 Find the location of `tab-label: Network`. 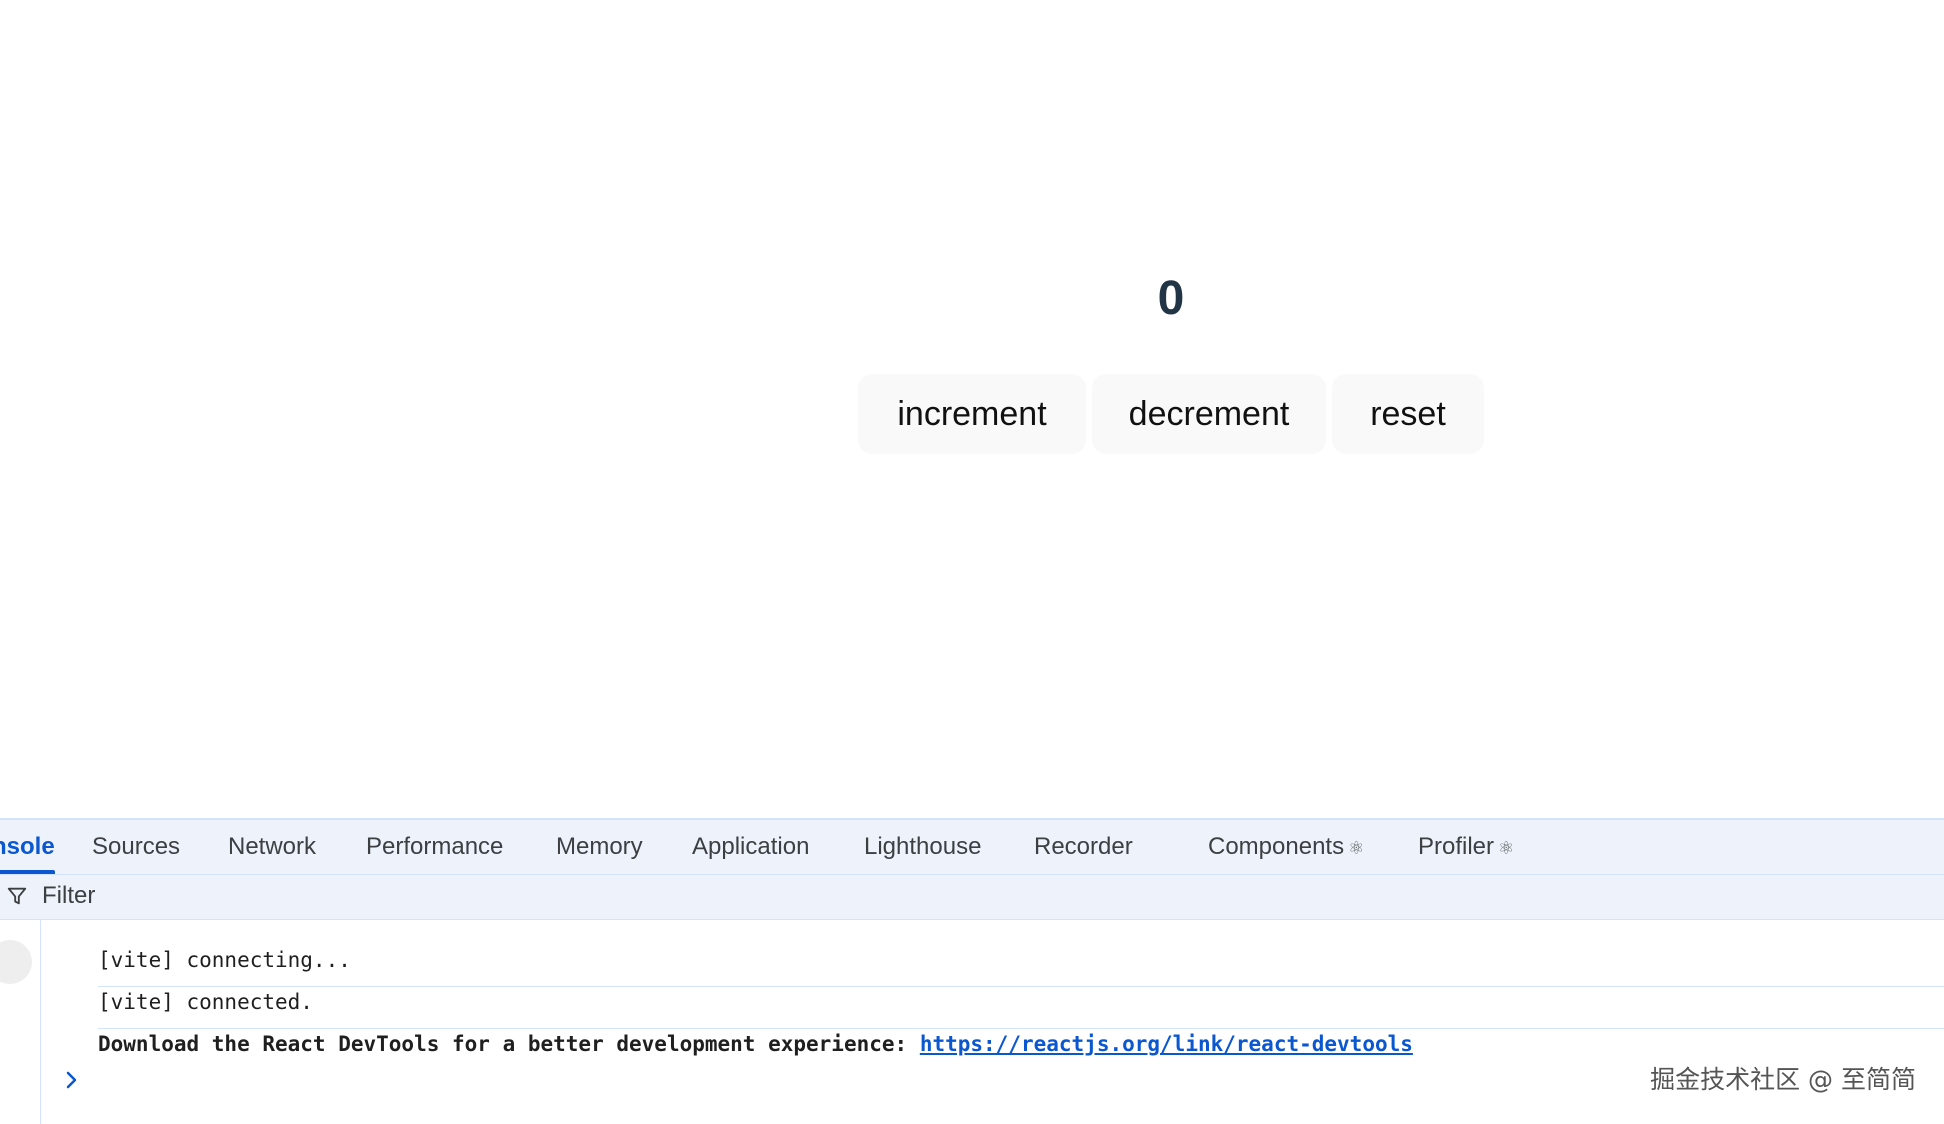

tab-label: Network is located at coordinates (272, 846).